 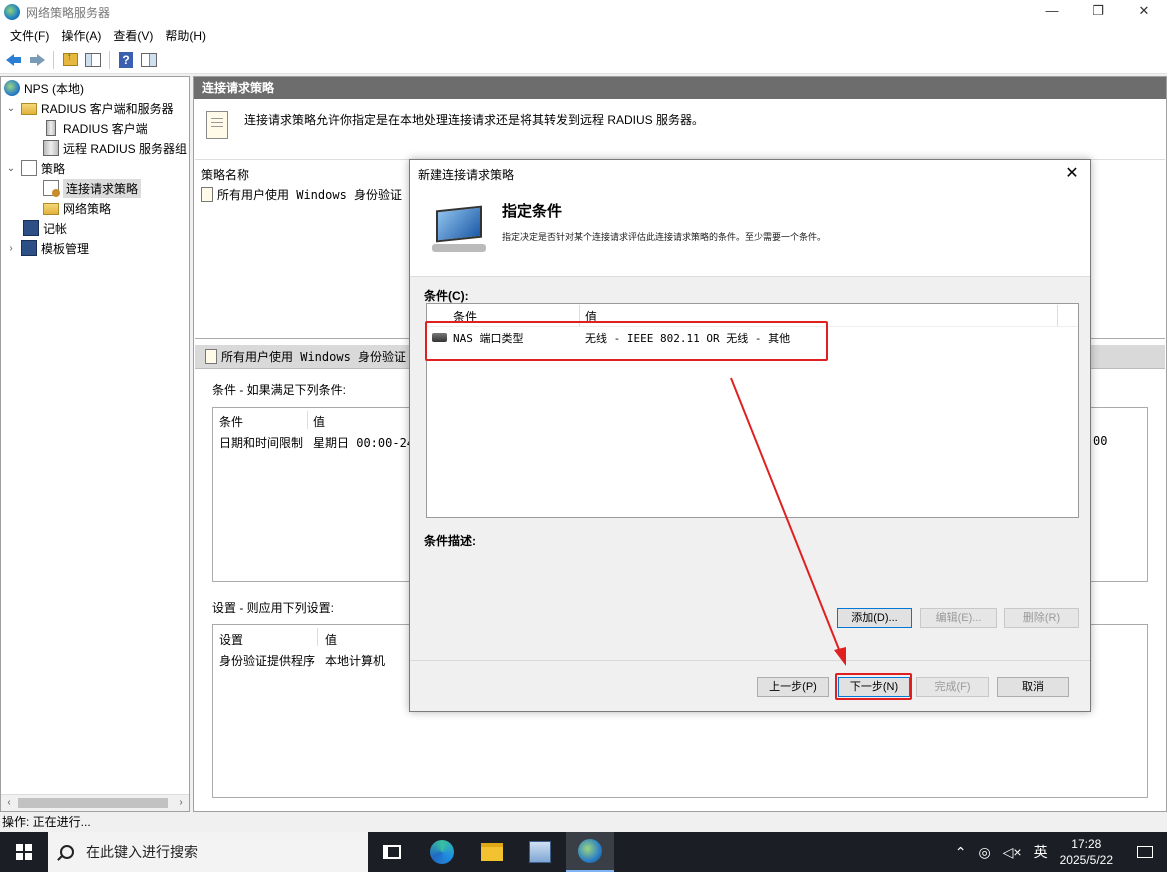 What do you see at coordinates (231, 421) in the screenshot?
I see `column-header-condition: 条件` at bounding box center [231, 421].